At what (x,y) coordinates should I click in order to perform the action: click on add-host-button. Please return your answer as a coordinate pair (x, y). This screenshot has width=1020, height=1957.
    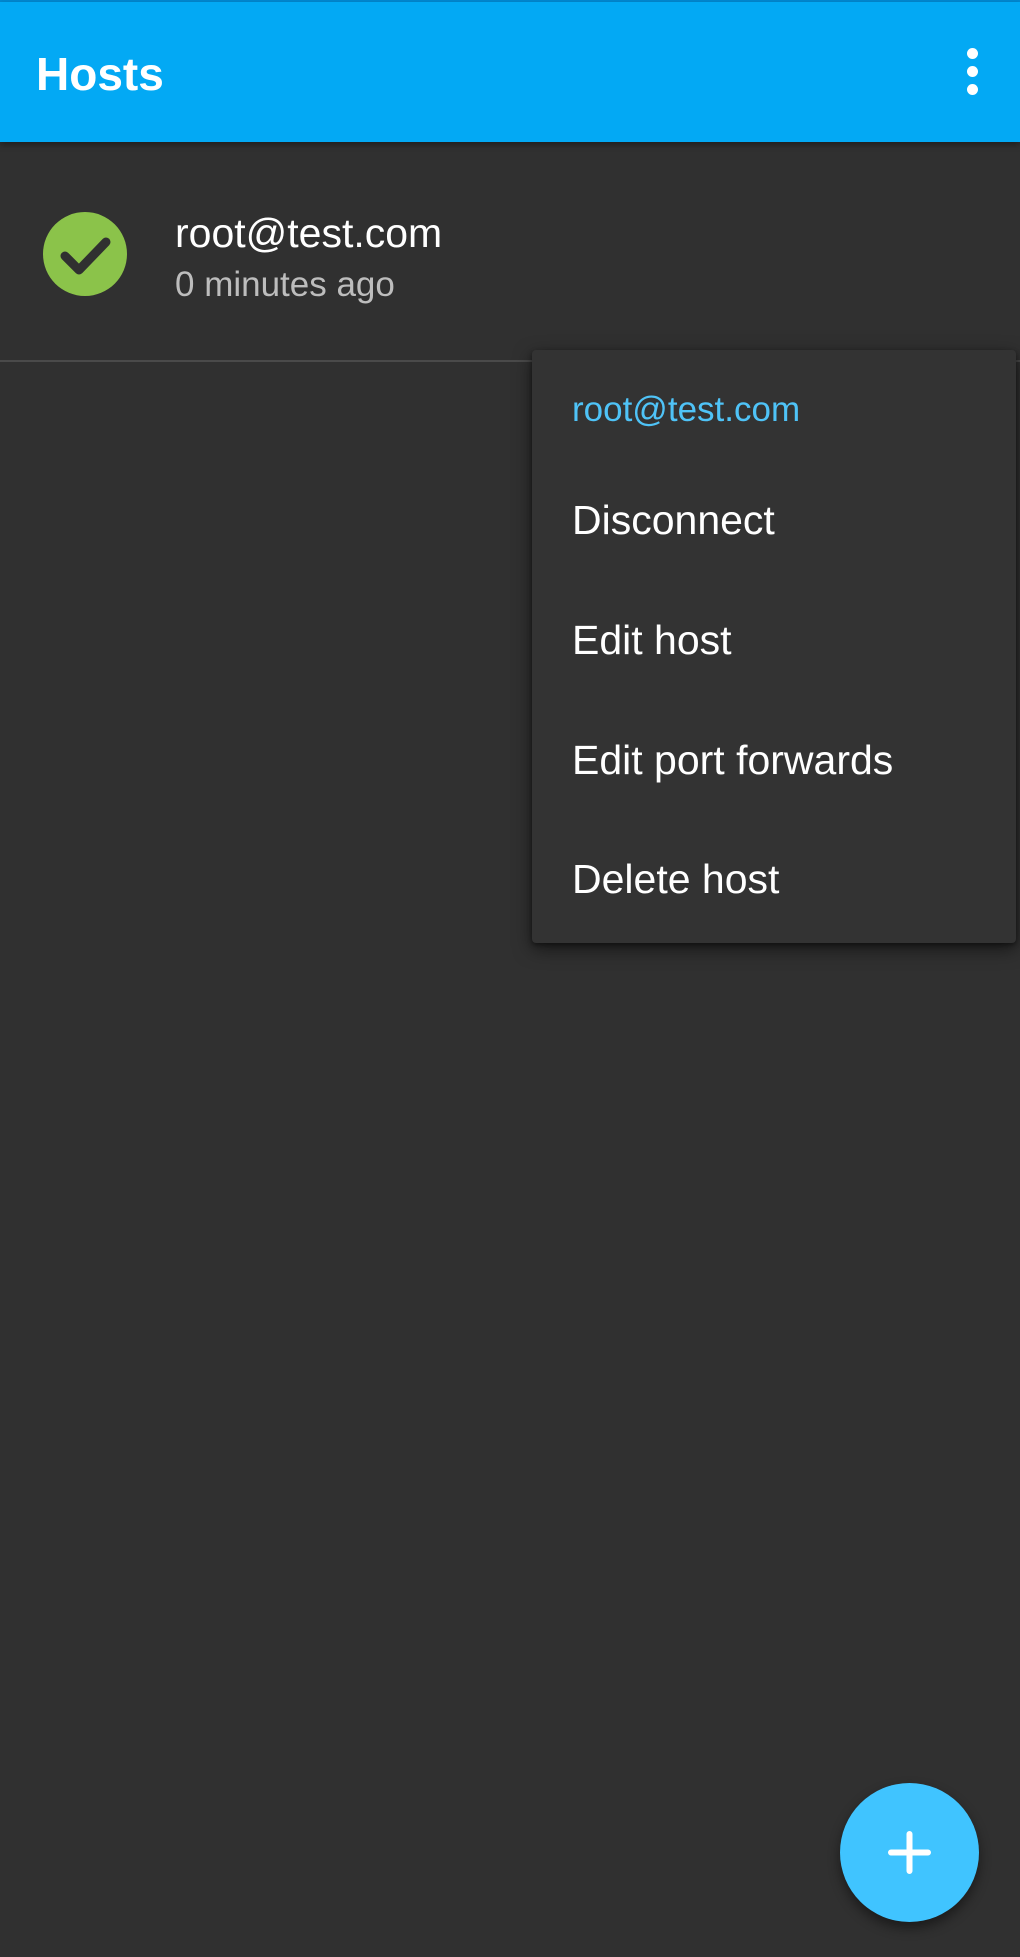
    Looking at the image, I should click on (909, 1852).